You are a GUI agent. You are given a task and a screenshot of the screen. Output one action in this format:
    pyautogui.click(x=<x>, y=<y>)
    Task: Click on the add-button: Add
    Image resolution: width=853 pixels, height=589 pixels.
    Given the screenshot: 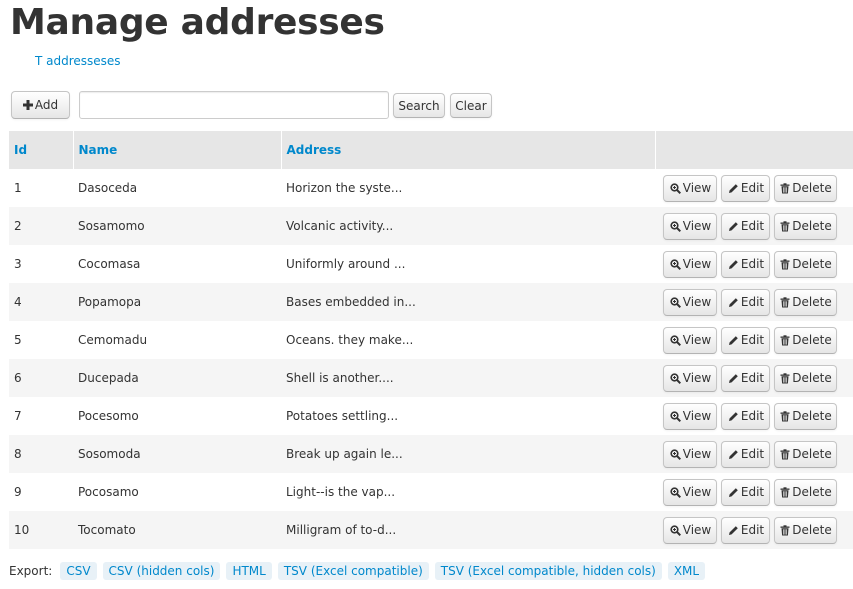 What is the action you would take?
    pyautogui.click(x=40, y=105)
    